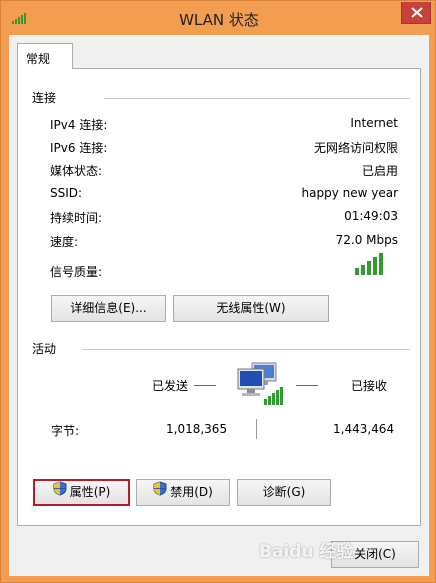  Describe the element at coordinates (350, 193) in the screenshot. I see `ssid-value: happy new year` at that location.